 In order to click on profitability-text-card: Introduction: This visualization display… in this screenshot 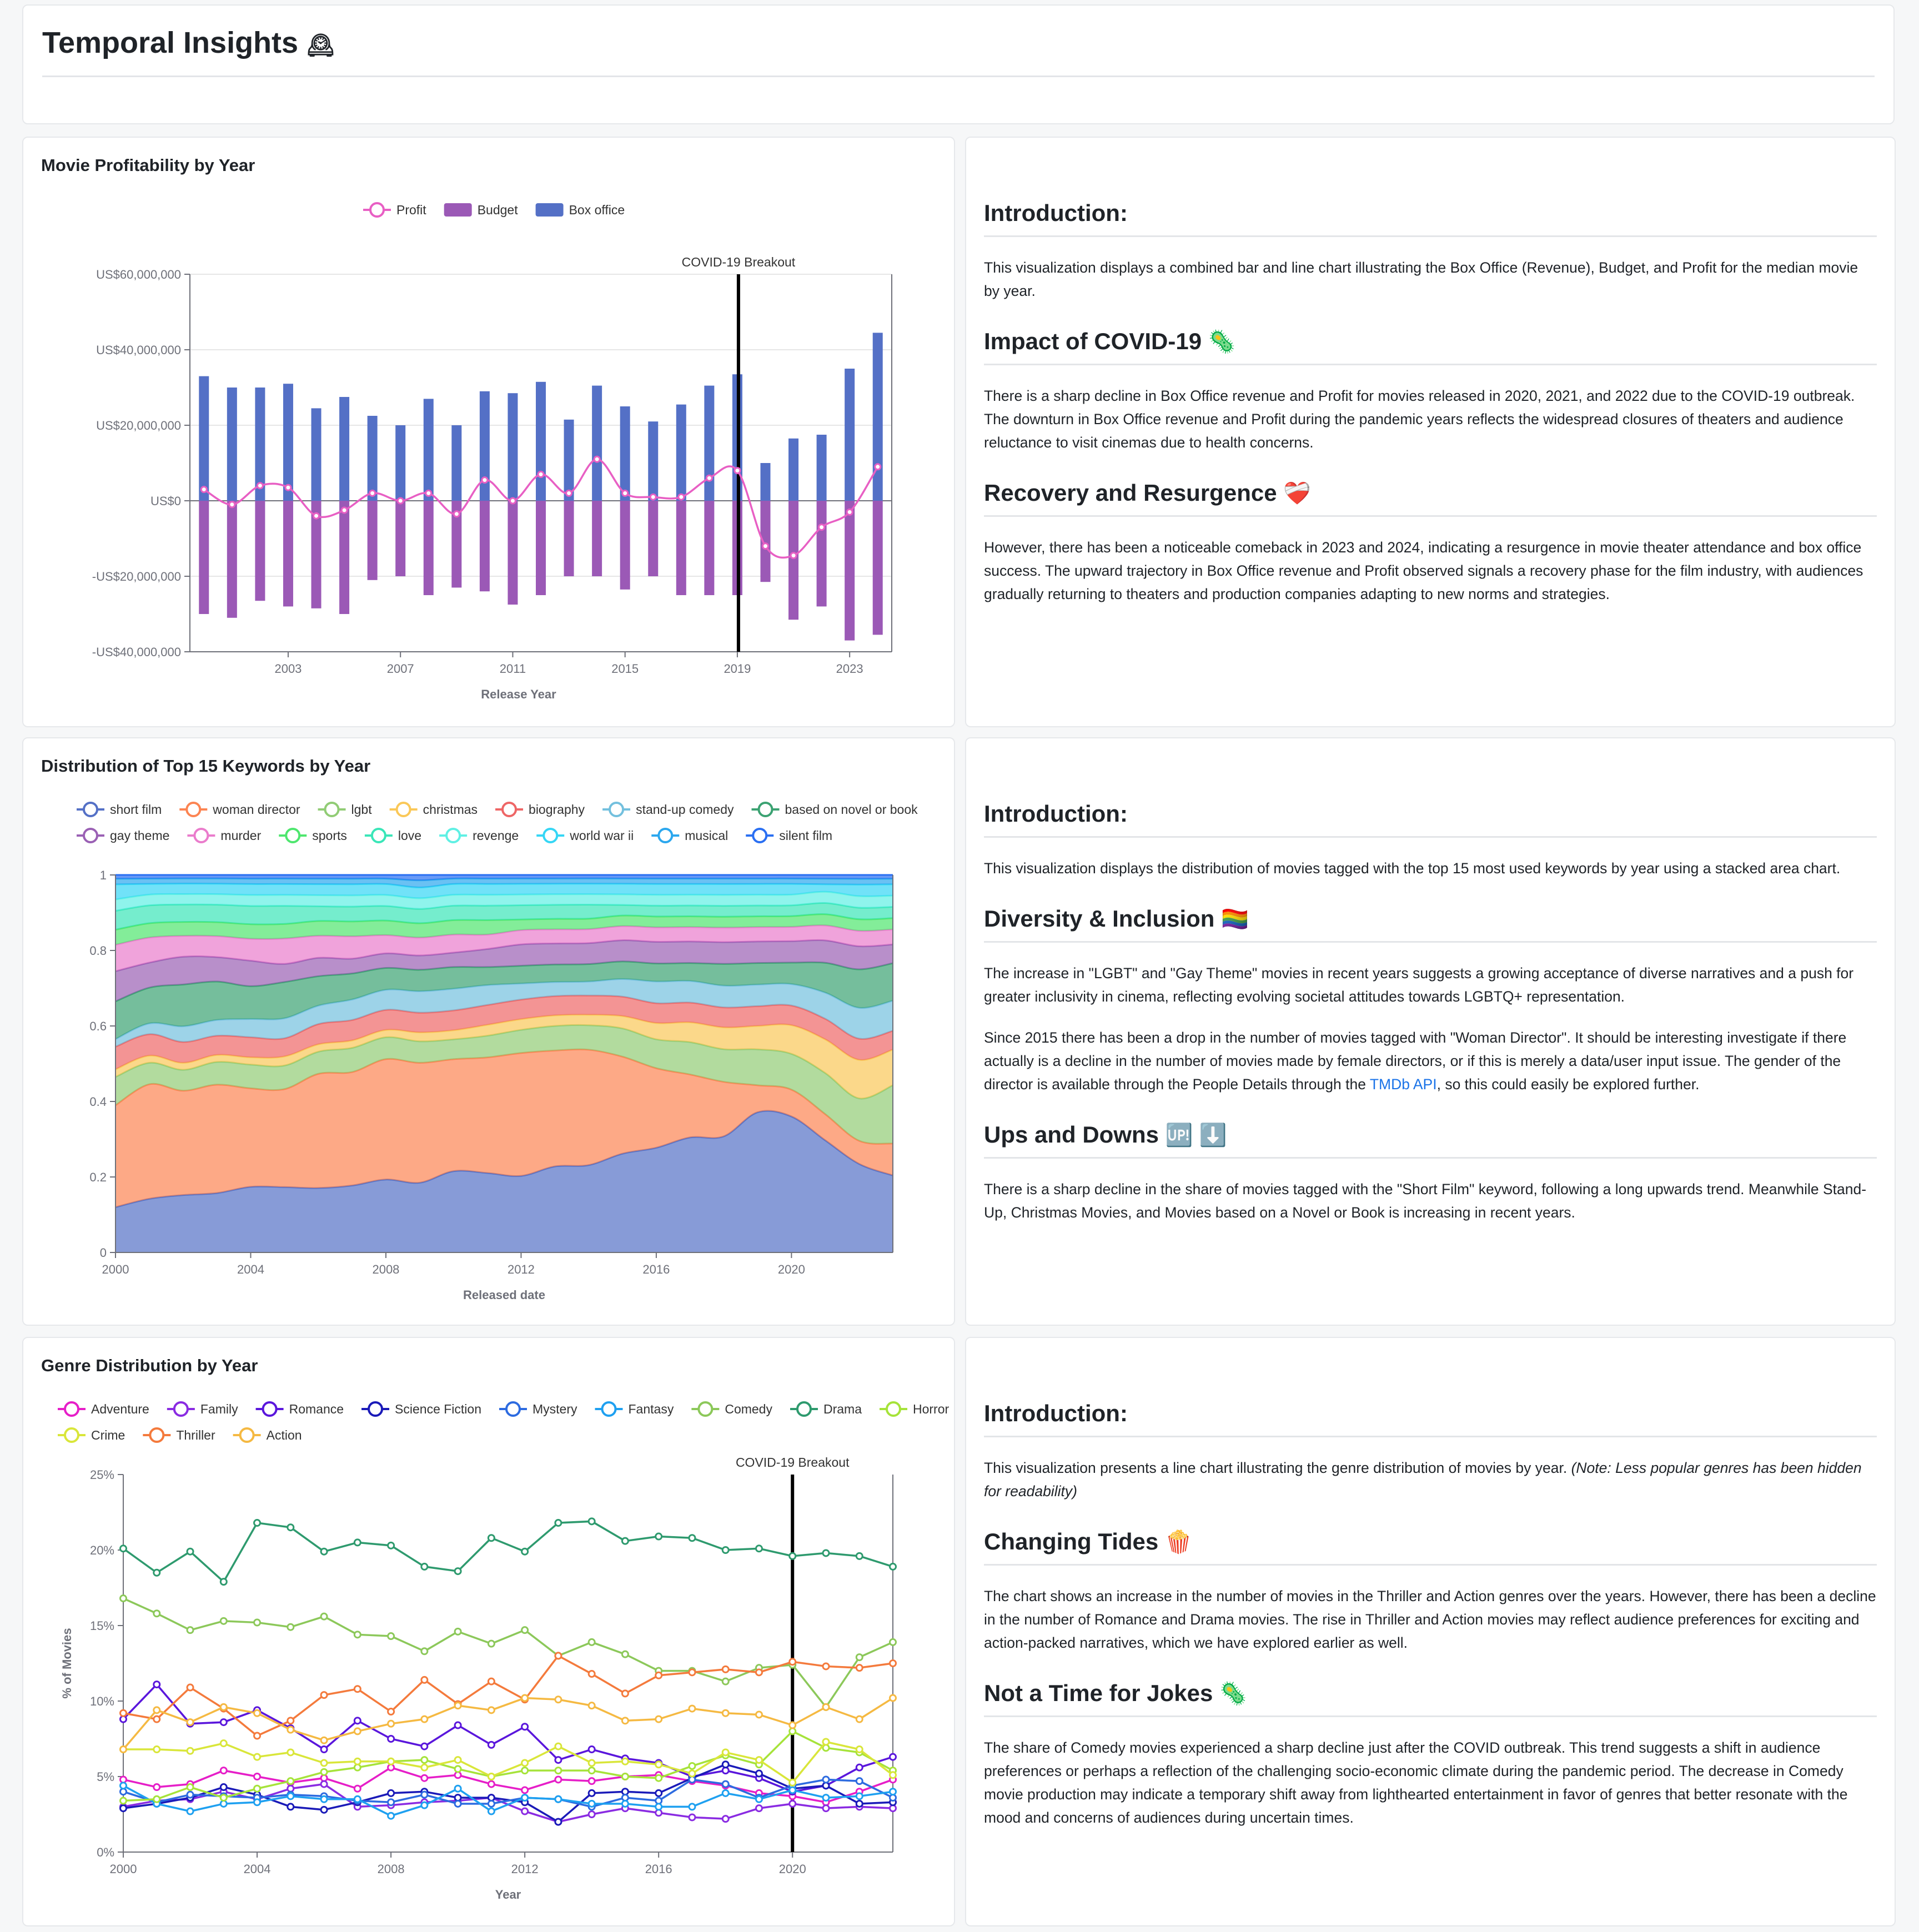, I will do `click(1430, 432)`.